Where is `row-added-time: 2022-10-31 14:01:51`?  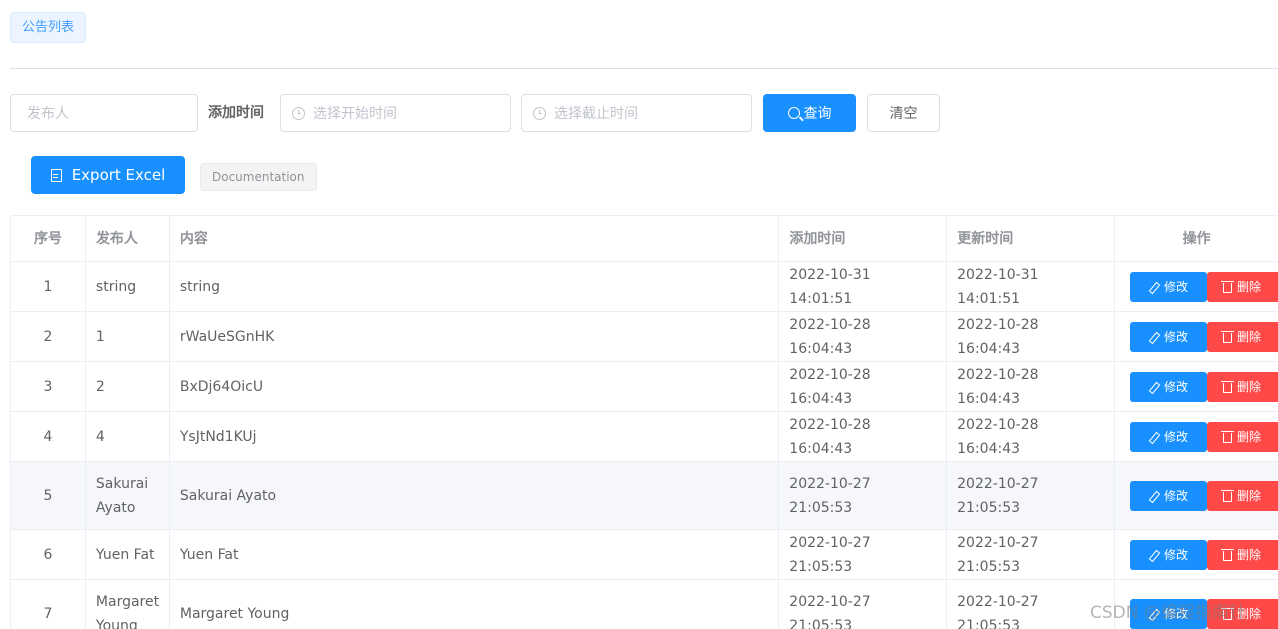
row-added-time: 2022-10-31 14:01:51 is located at coordinates (863, 286).